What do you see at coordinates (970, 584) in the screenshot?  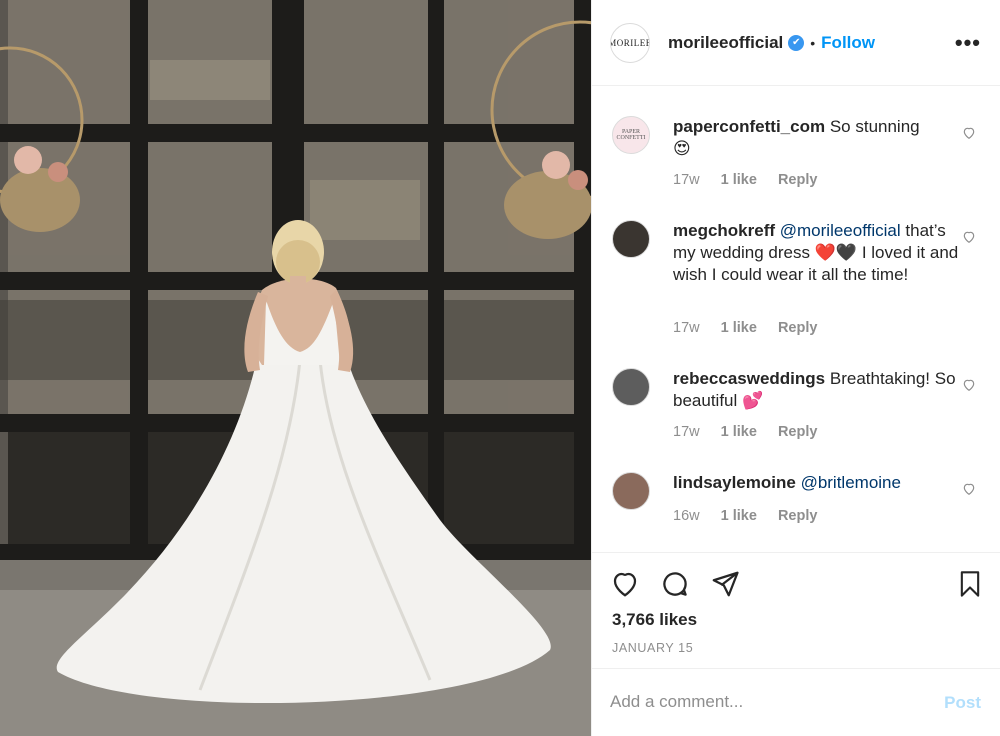 I see `bookmark-icon` at bounding box center [970, 584].